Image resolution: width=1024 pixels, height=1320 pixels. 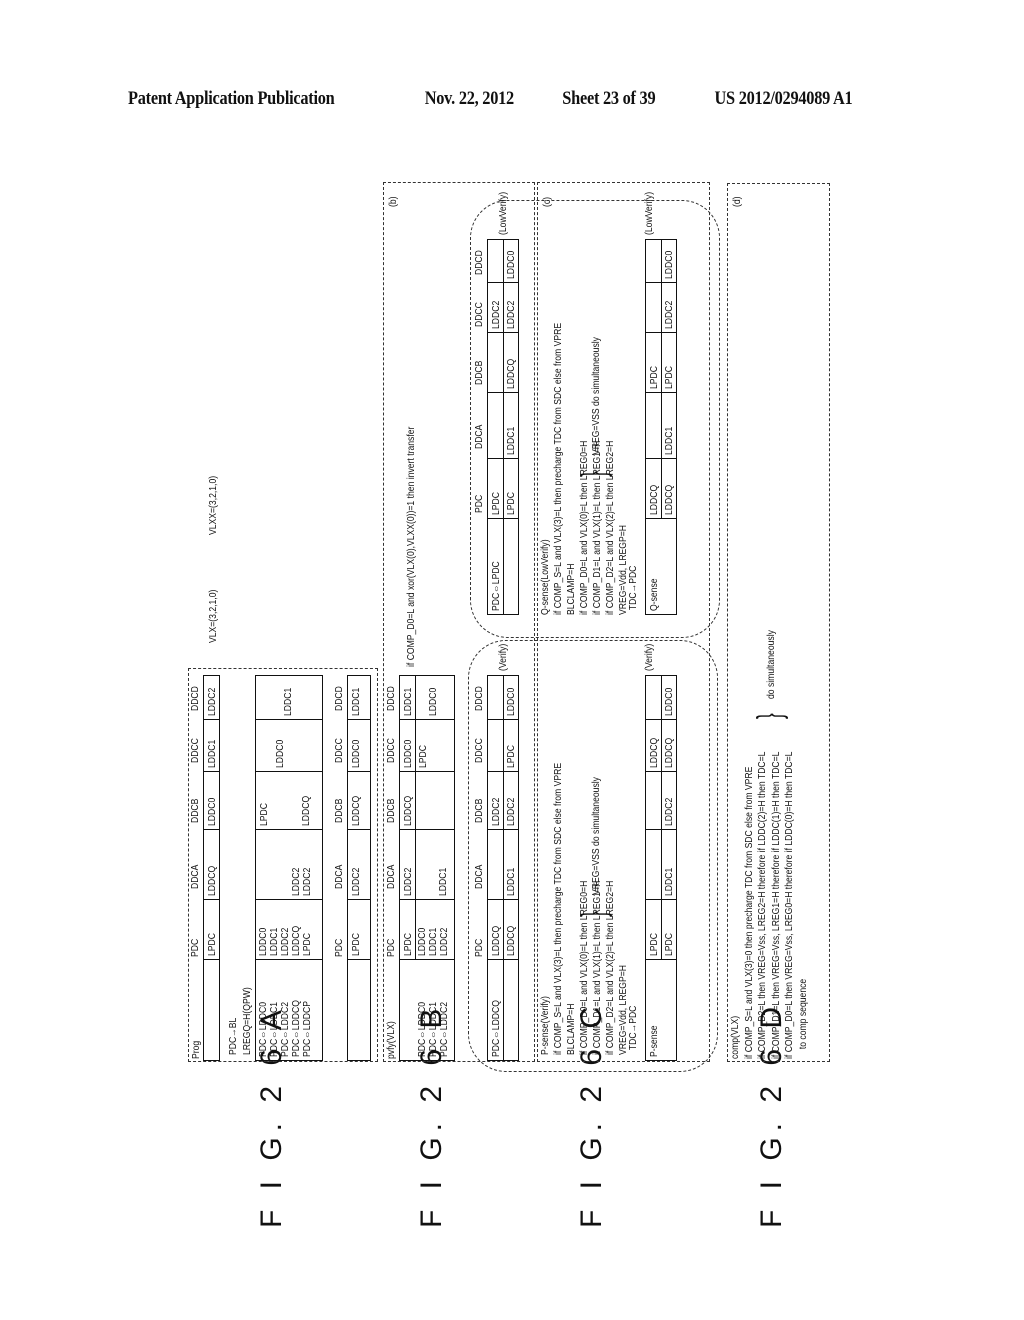 What do you see at coordinates (737, 201) in the screenshot?
I see `fig-26d-tag: (d)` at bounding box center [737, 201].